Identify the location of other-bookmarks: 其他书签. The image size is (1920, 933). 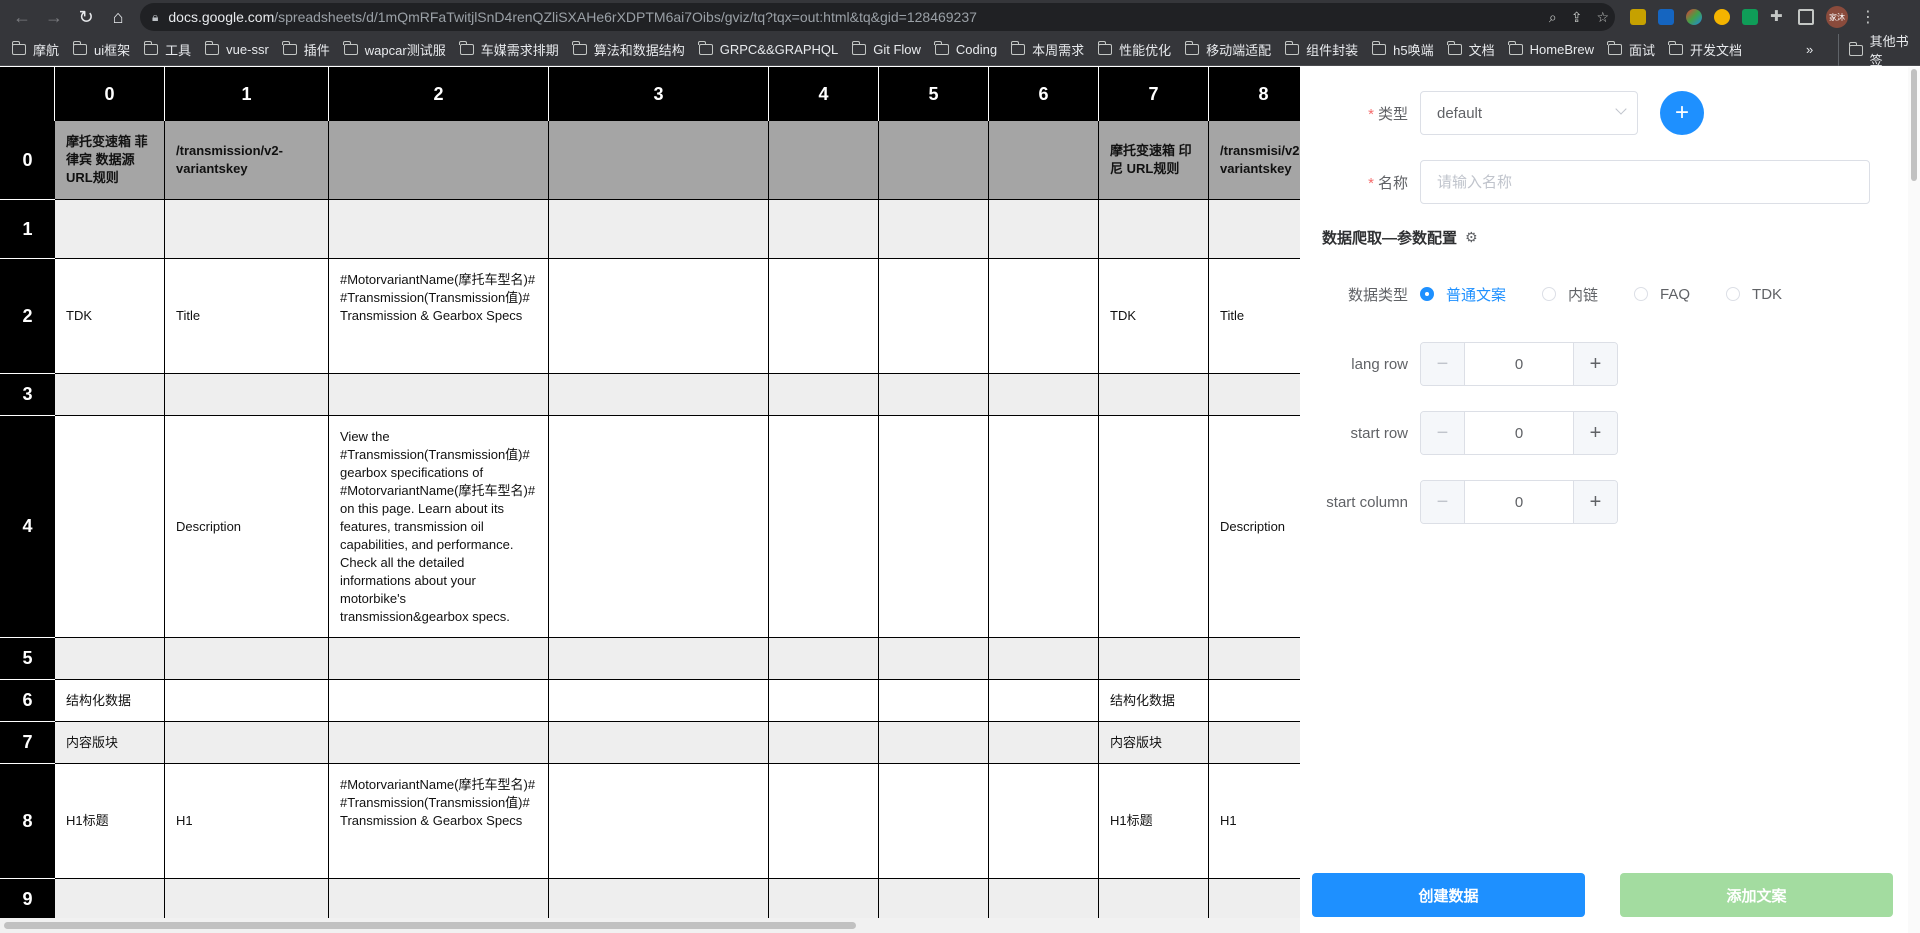
(1879, 51).